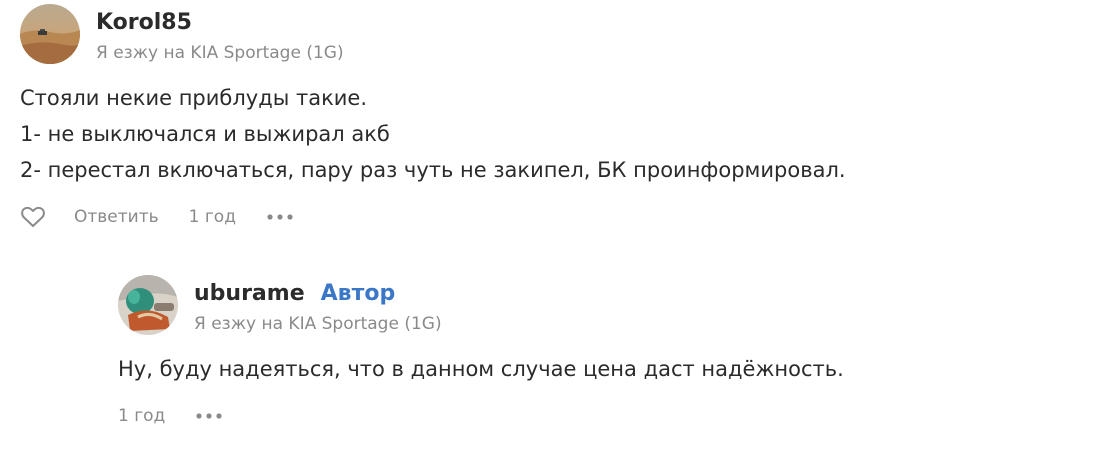 This screenshot has height=475, width=1117. I want to click on comment-line: 1- не выключался и выжирал акб, so click(205, 134).